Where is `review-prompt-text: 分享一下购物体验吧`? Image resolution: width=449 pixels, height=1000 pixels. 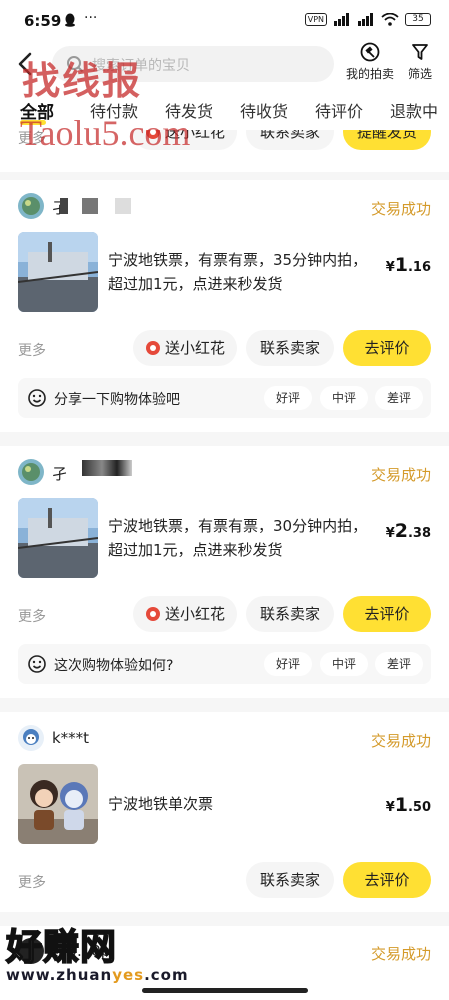 review-prompt-text: 分享一下购物体验吧 is located at coordinates (117, 400).